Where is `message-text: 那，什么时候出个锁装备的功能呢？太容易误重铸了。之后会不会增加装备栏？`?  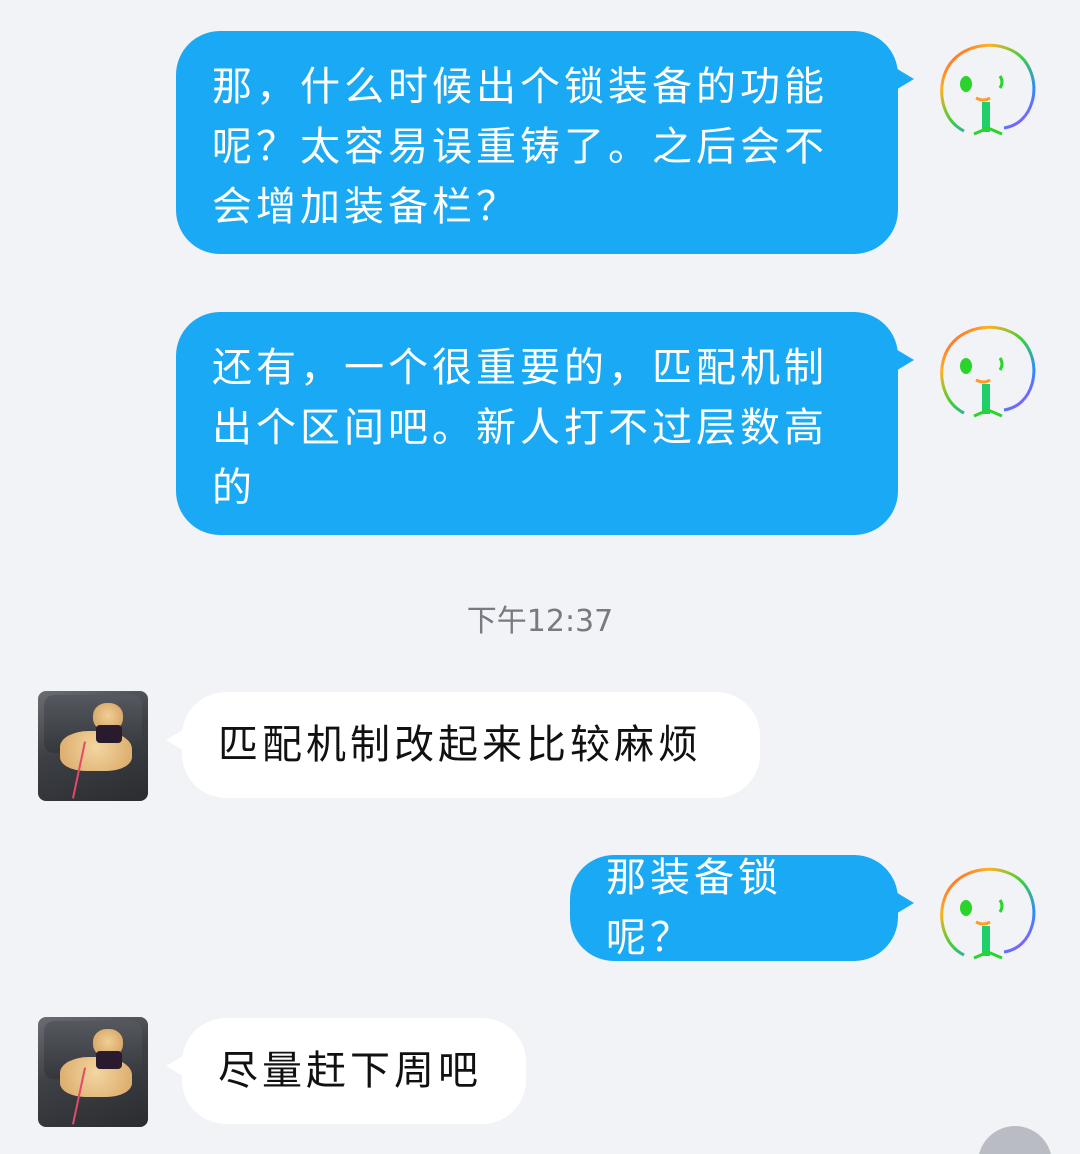 message-text: 那，什么时候出个锁装备的功能呢？太容易误重铸了。之后会不会增加装备栏？ is located at coordinates (520, 147).